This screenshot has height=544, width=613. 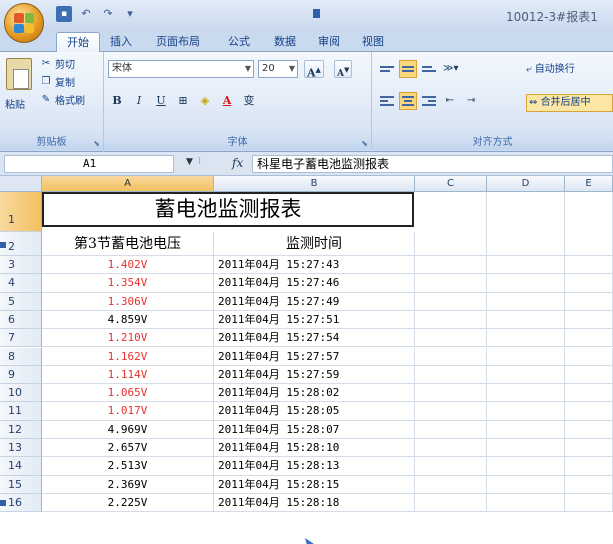 I want to click on row-header: 15, so click(x=21, y=484).